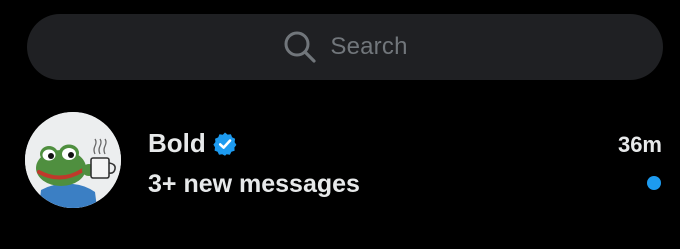  I want to click on message-preview: 3+ new messages, so click(254, 184).